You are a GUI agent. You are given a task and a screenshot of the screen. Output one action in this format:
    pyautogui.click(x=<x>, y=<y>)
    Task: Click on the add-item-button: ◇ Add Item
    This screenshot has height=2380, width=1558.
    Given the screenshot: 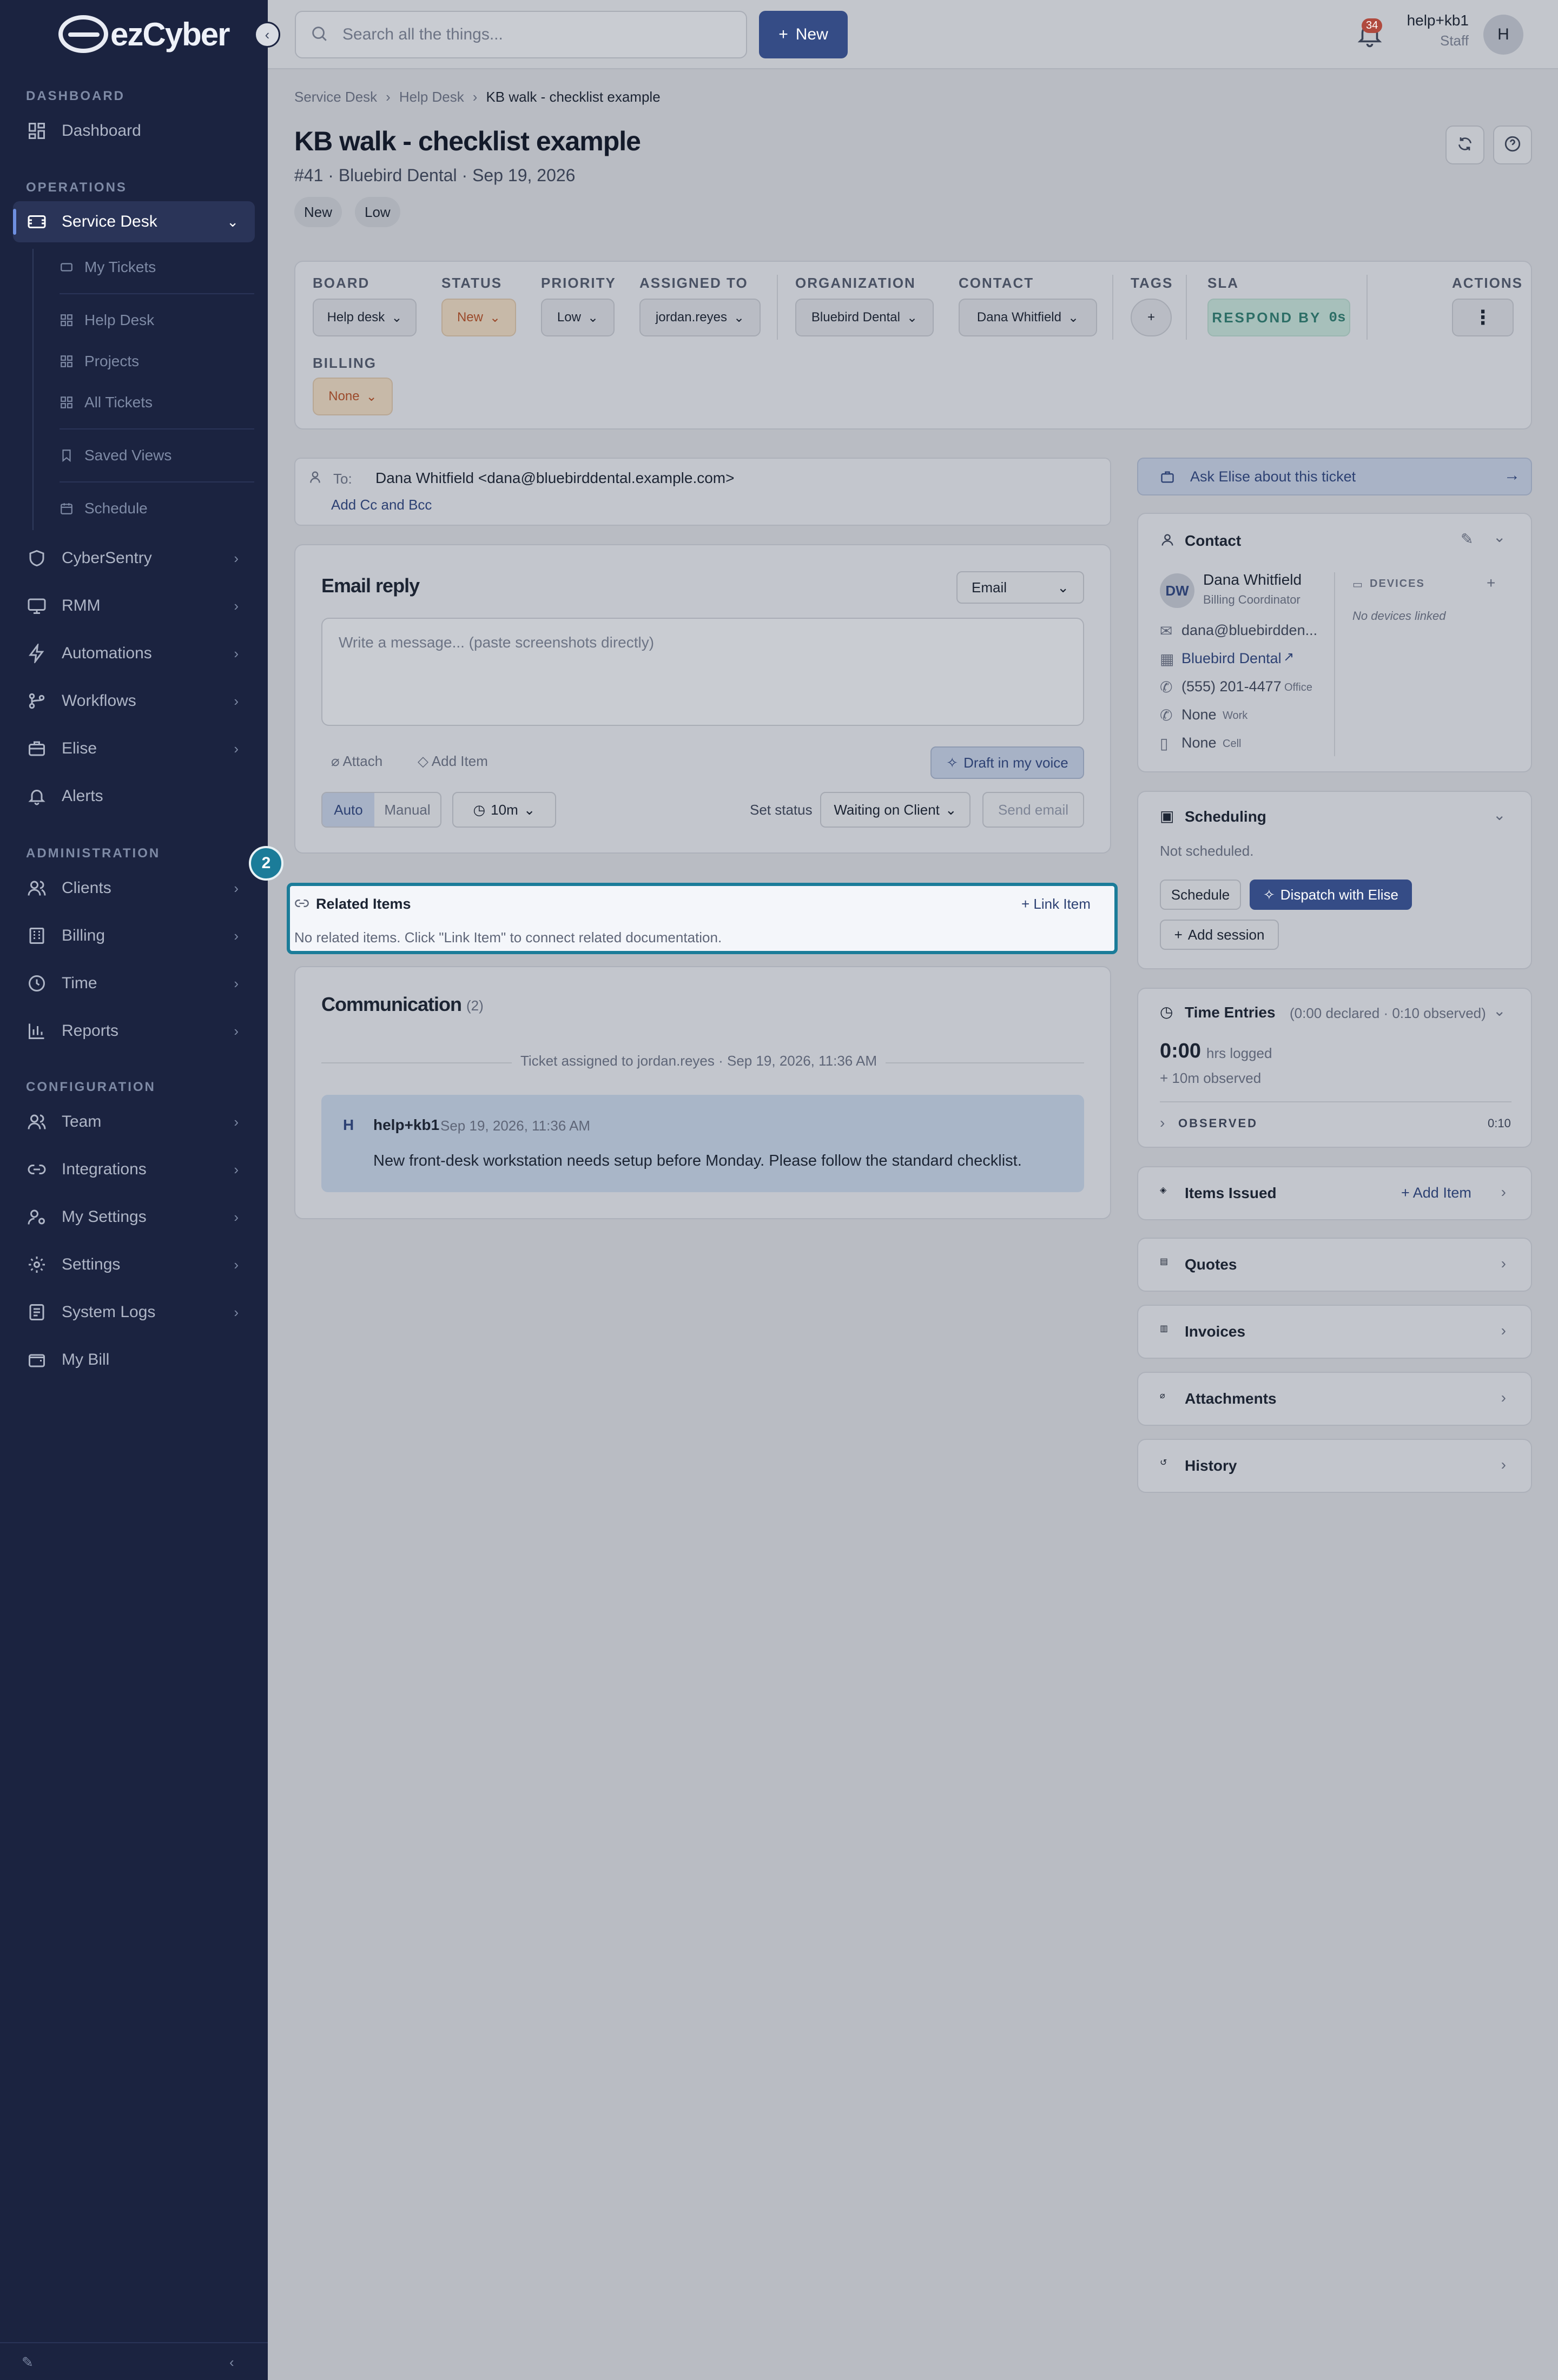 What is the action you would take?
    pyautogui.click(x=453, y=761)
    